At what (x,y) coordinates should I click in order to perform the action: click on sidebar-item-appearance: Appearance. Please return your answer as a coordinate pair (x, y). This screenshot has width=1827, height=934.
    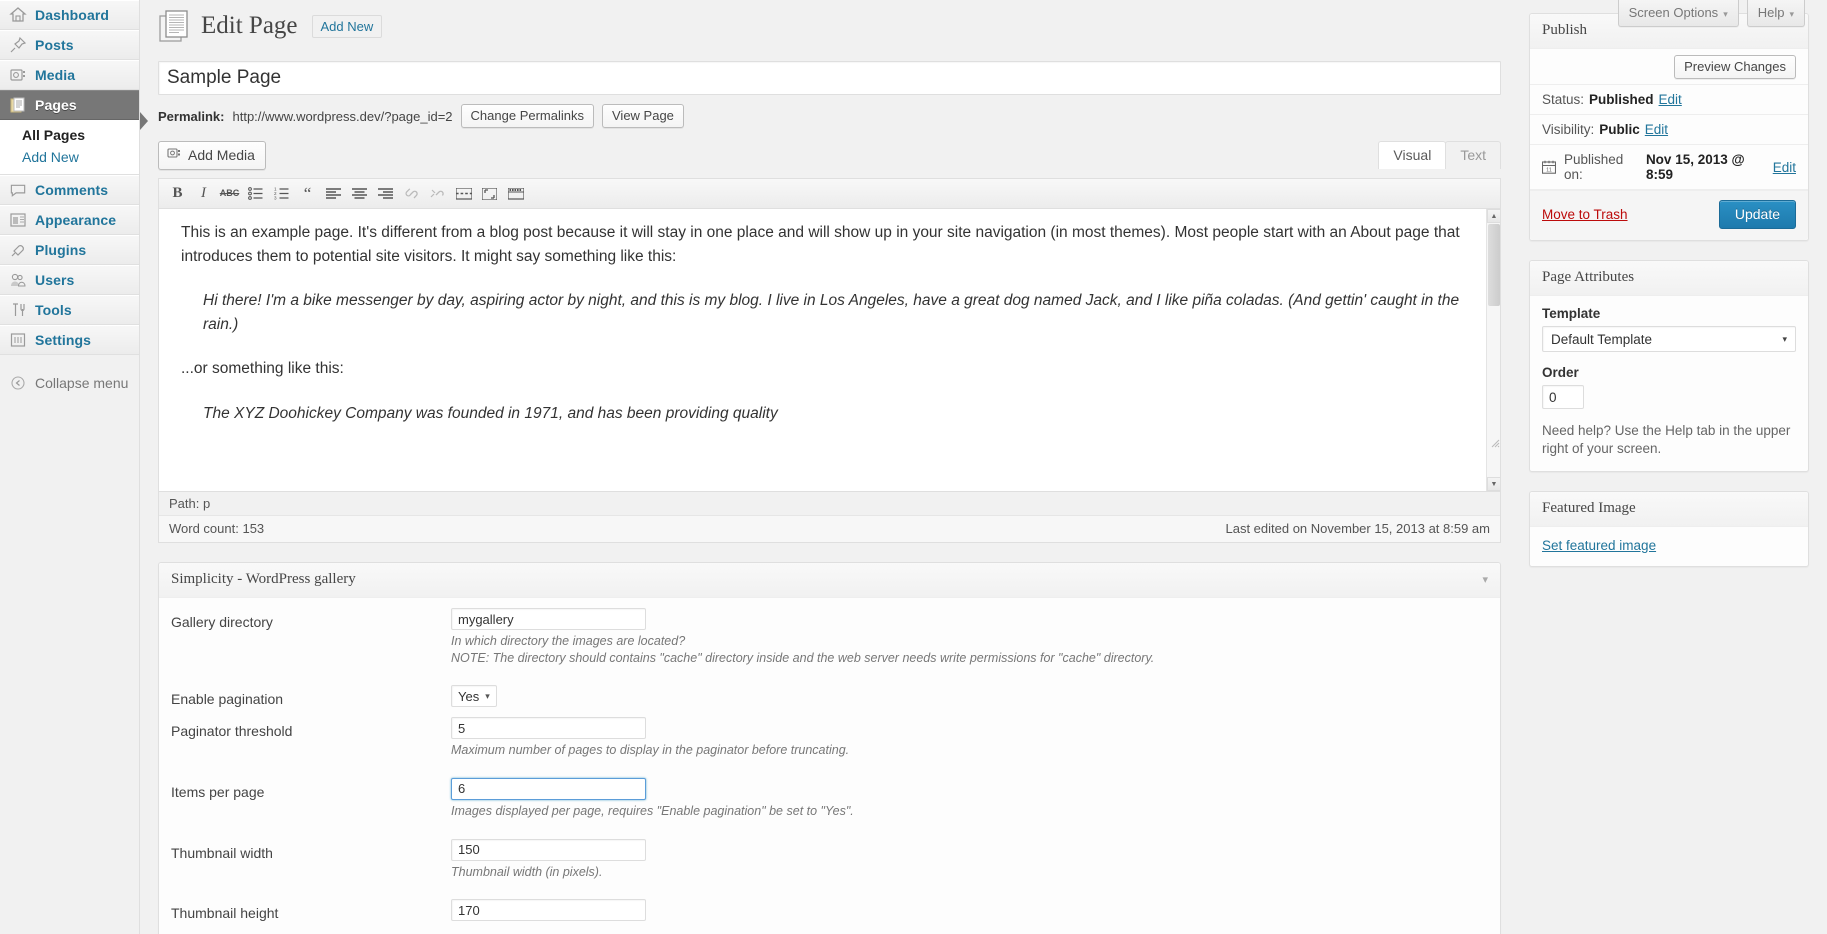
    Looking at the image, I should click on (69, 220).